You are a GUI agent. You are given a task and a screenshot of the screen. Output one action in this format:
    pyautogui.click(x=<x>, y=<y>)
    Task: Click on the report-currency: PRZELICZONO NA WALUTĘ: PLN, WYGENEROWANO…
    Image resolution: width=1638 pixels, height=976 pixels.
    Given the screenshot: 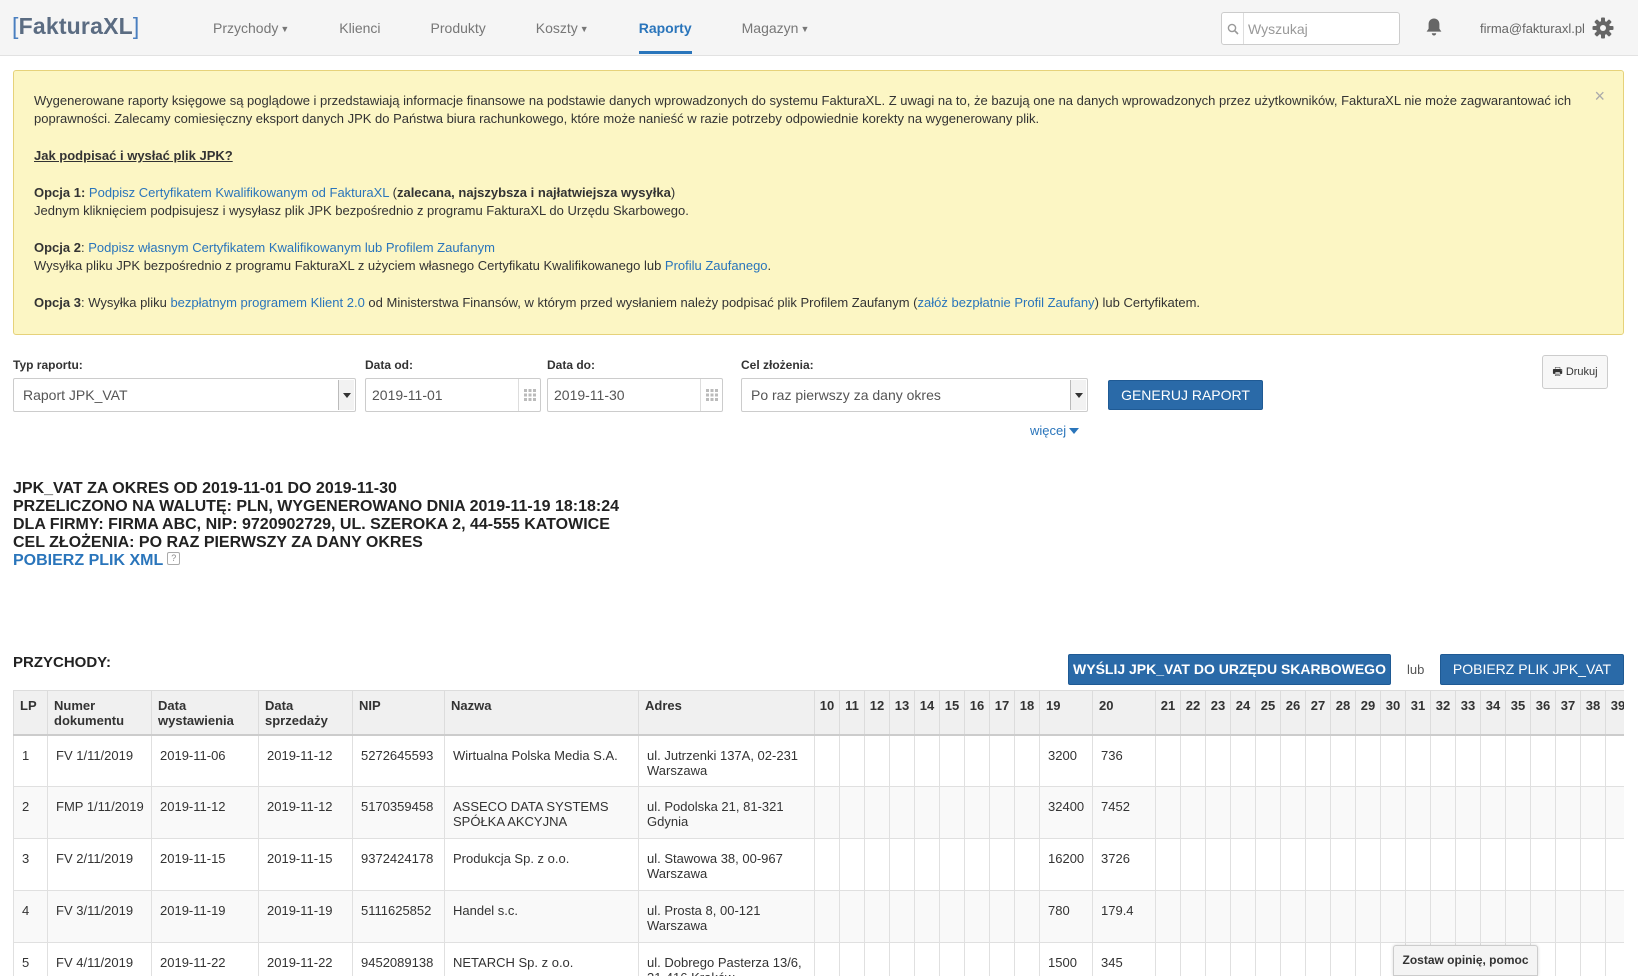 What is the action you would take?
    pyautogui.click(x=316, y=506)
    